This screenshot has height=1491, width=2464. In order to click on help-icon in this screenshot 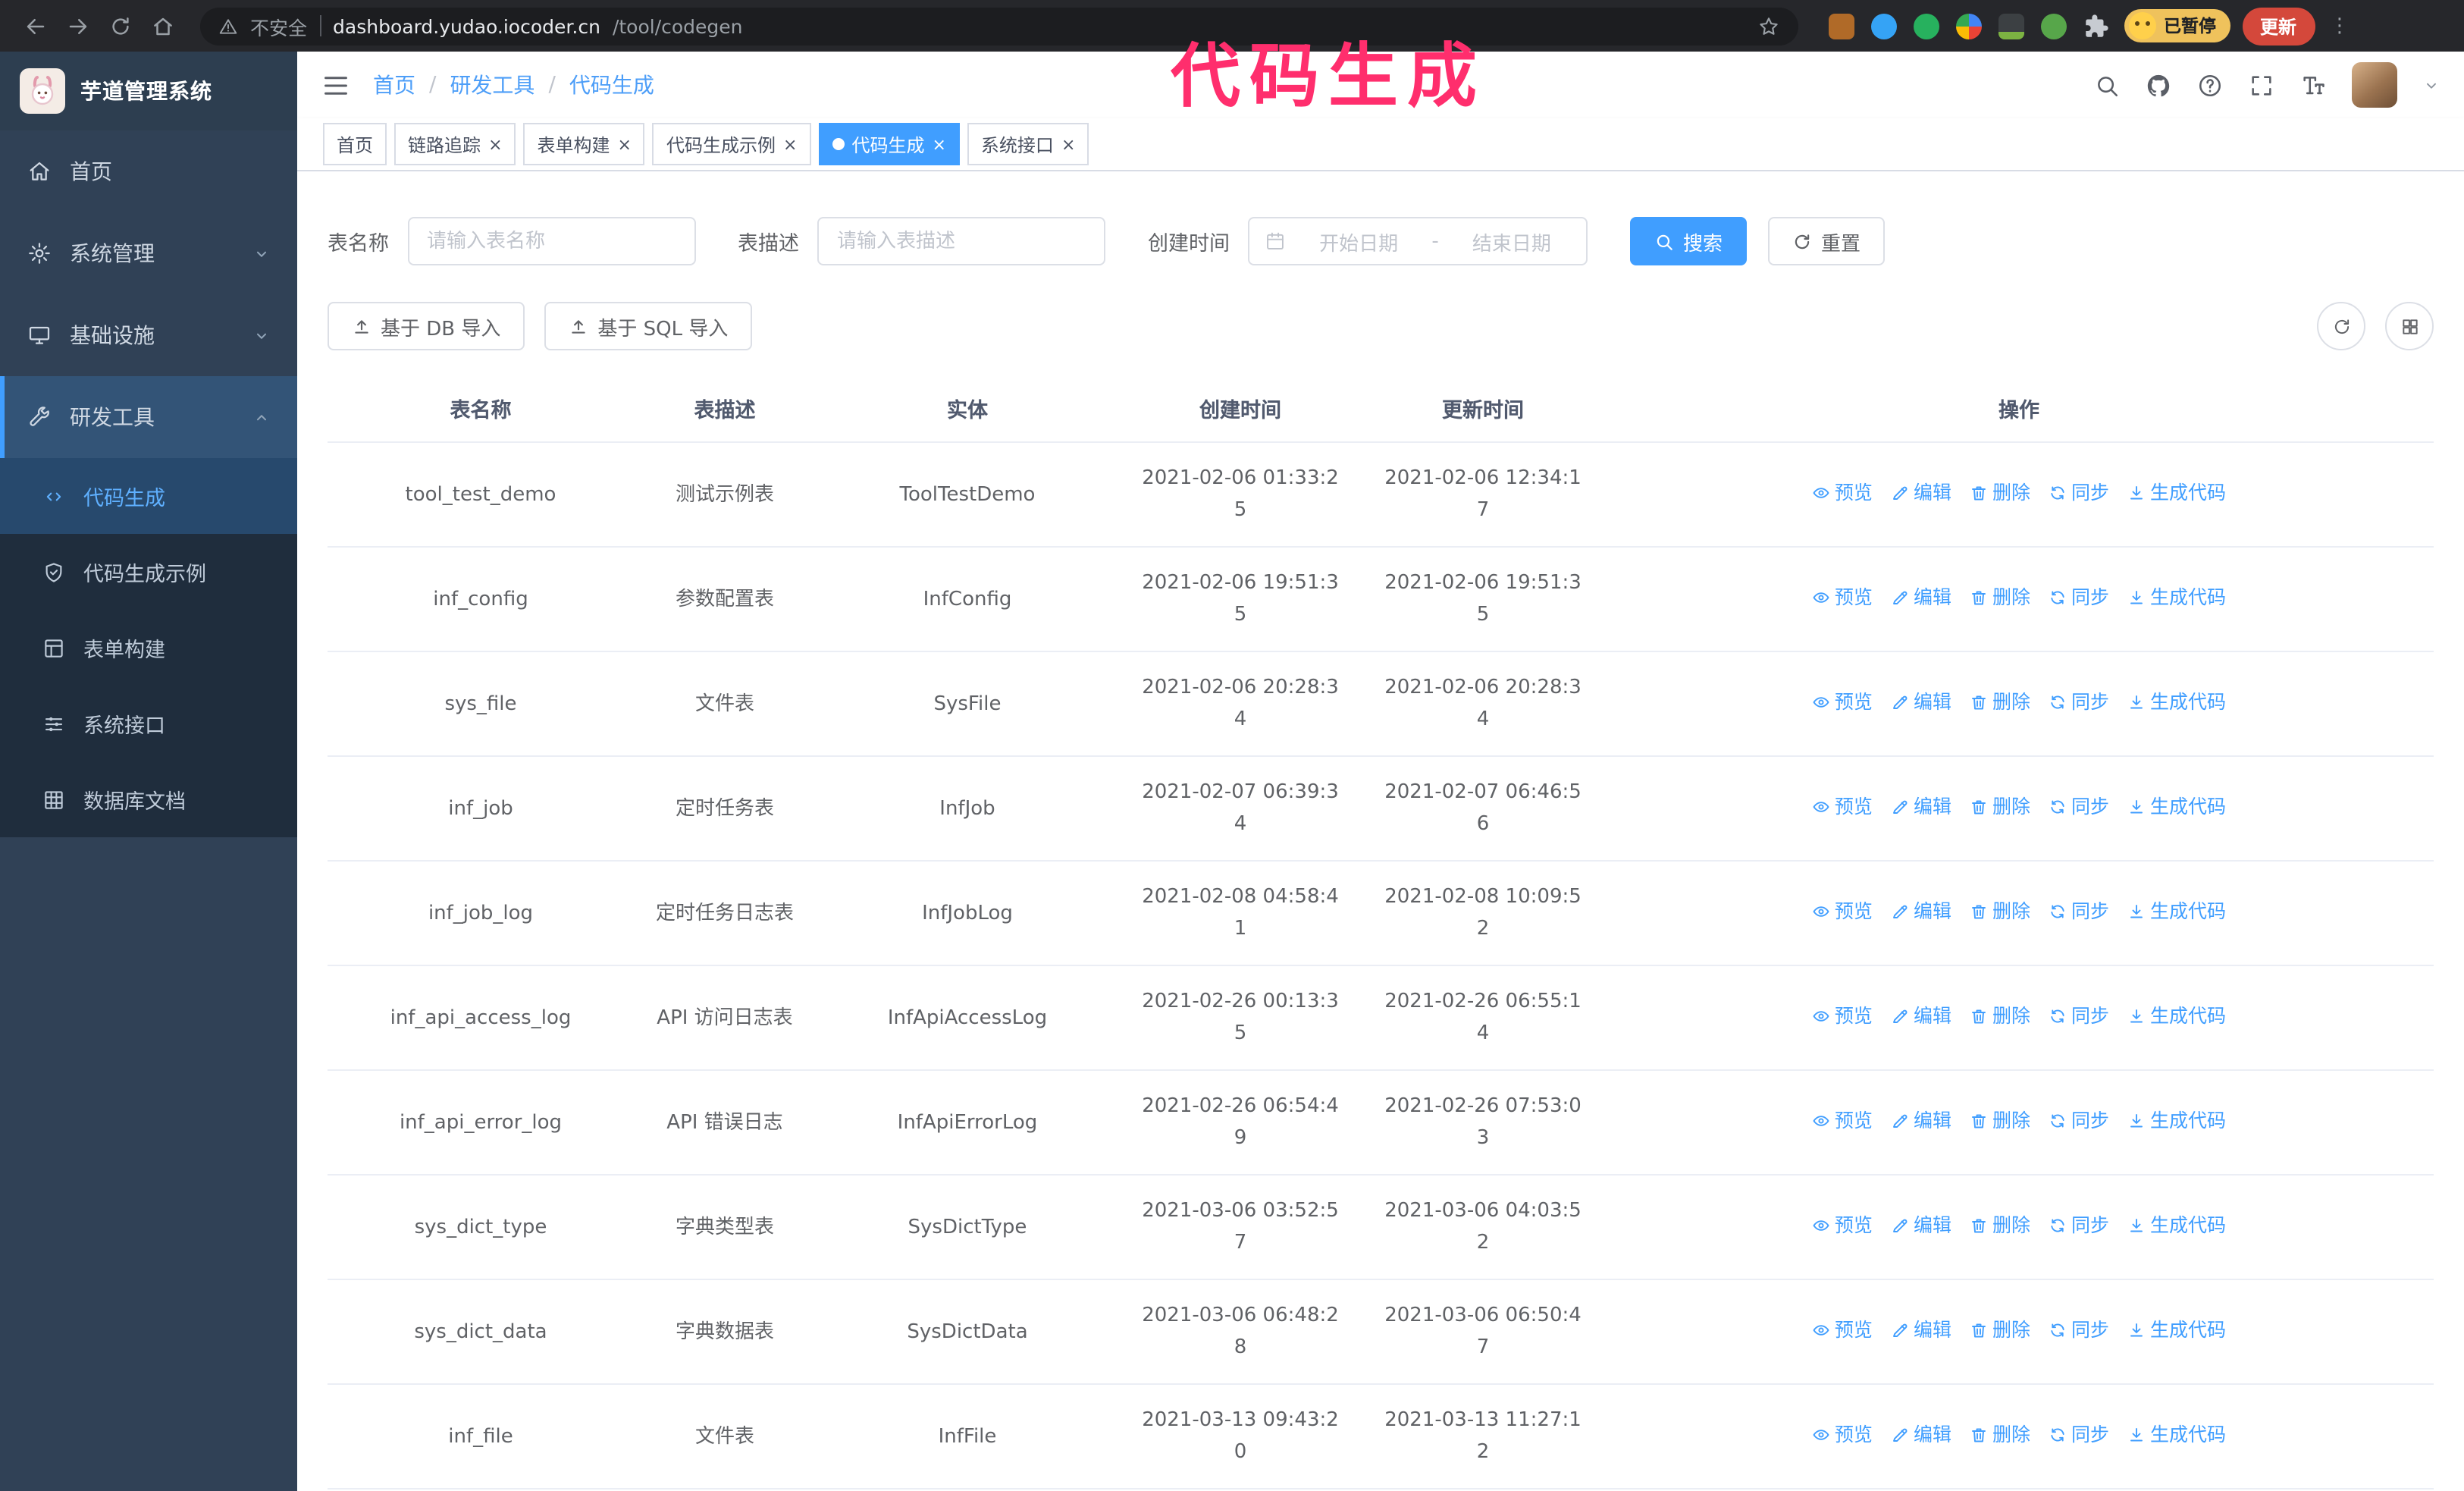, I will do `click(2210, 85)`.